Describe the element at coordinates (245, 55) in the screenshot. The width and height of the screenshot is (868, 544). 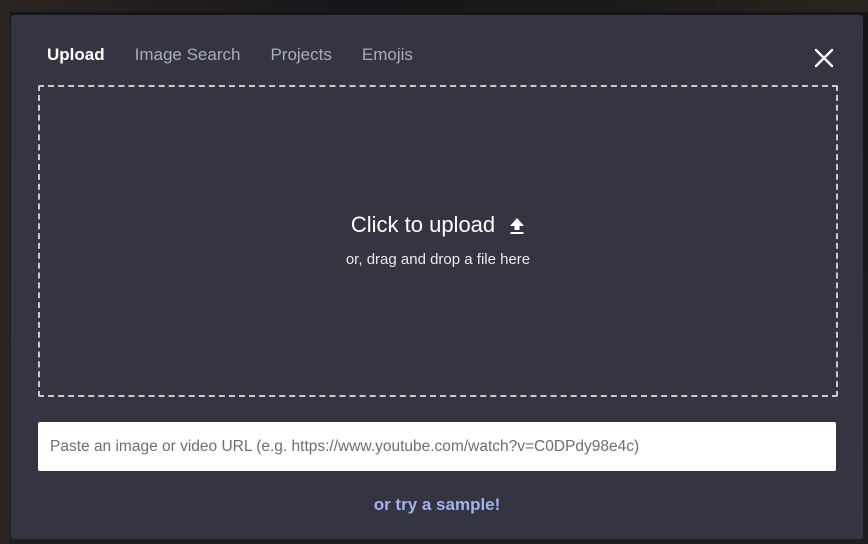
I see `tab-bar: Upload Image Search Projects Emojis` at that location.